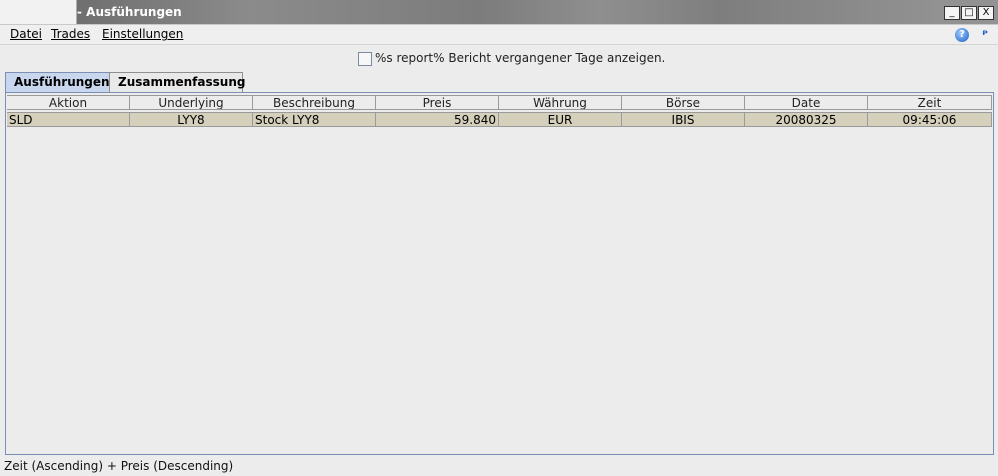  What do you see at coordinates (499, 35) in the screenshot?
I see `menu-bar: Datei Trades Einstellungen` at bounding box center [499, 35].